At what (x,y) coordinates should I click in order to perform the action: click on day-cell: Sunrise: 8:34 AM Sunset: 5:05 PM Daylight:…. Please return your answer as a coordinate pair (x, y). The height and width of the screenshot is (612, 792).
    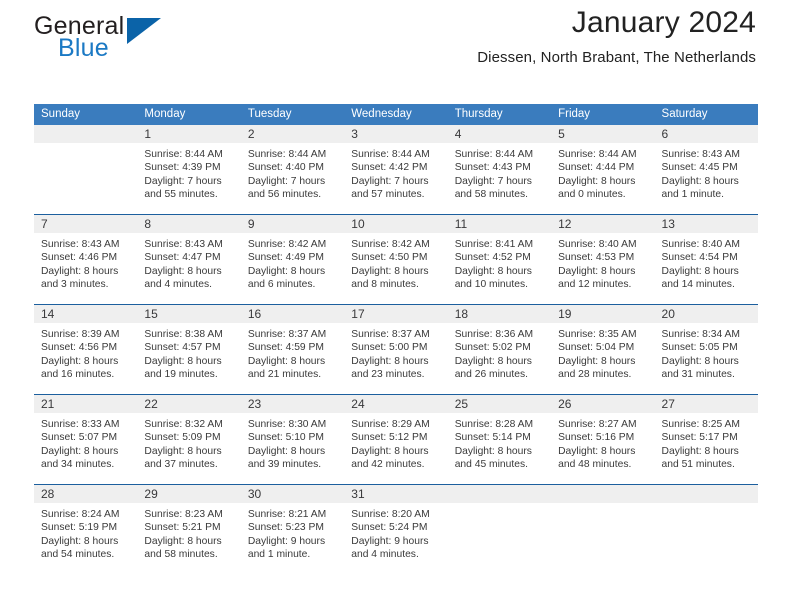
    Looking at the image, I should click on (706, 358).